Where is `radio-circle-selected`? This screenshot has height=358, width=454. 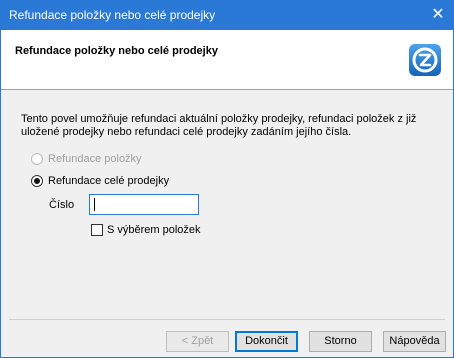 radio-circle-selected is located at coordinates (37, 181).